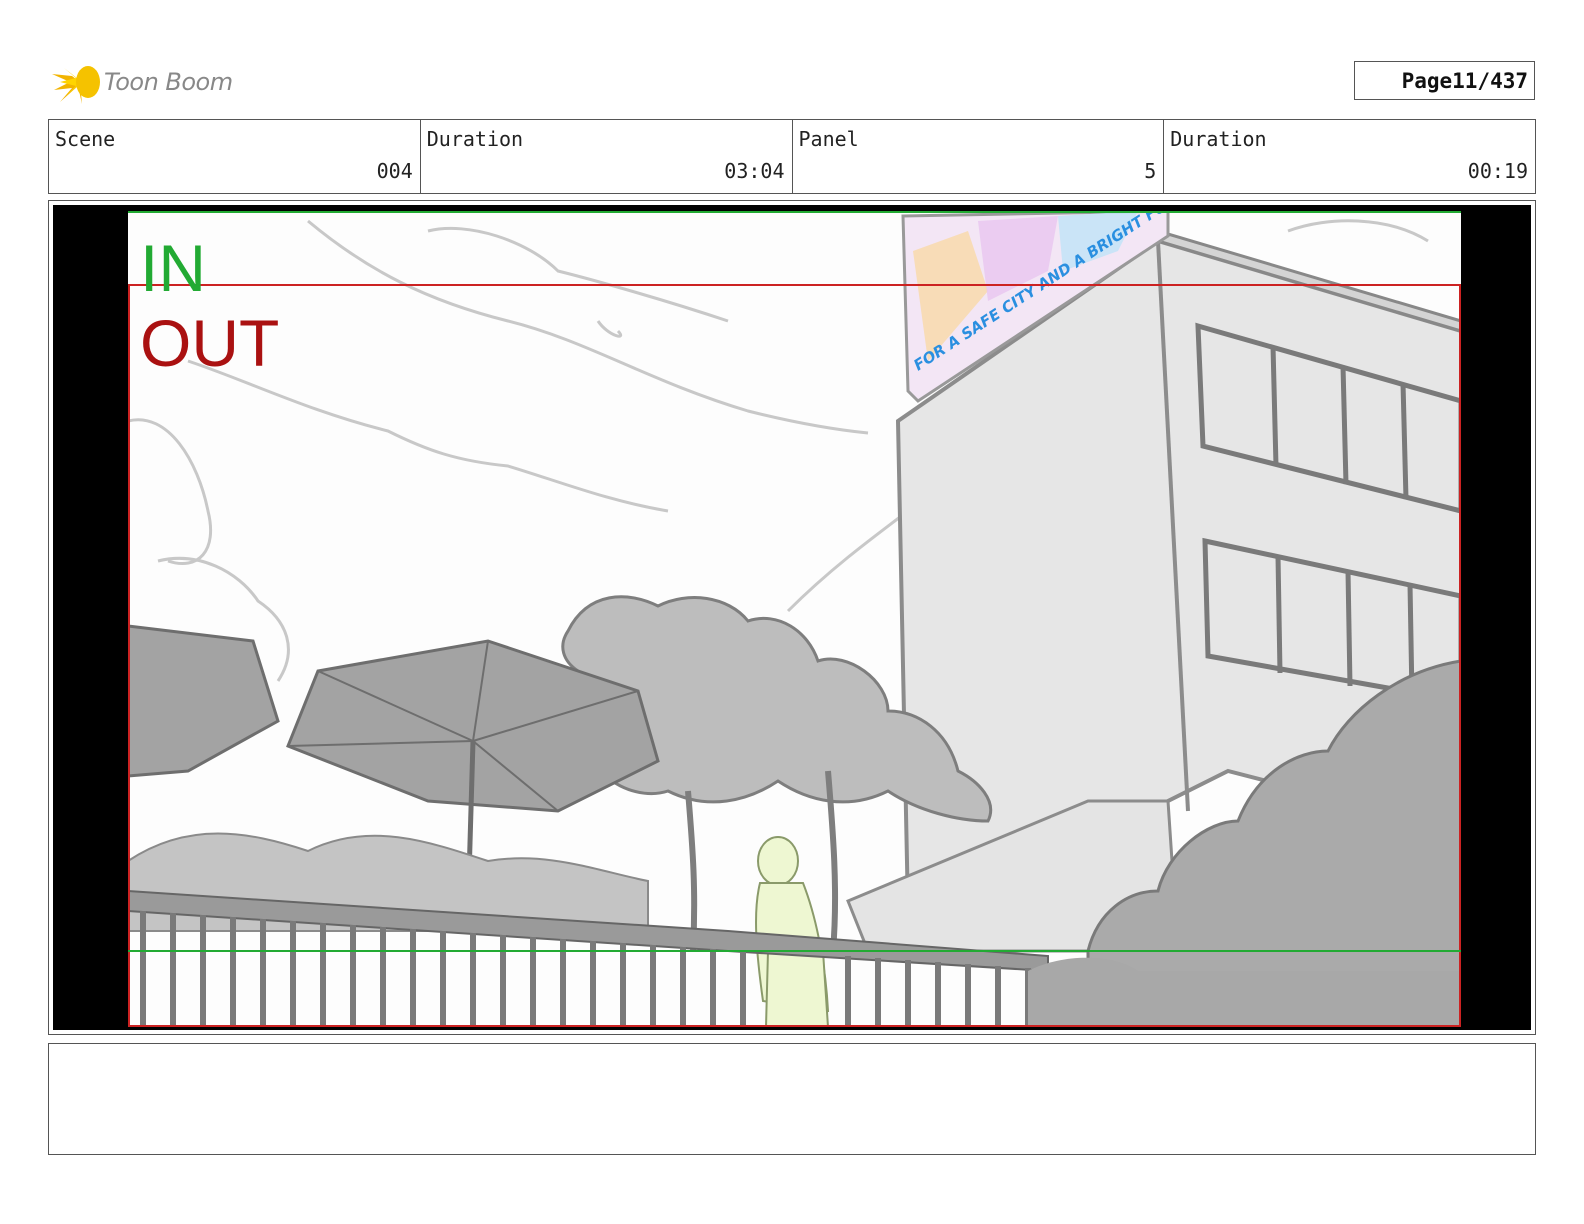  I want to click on toon-boom-logo: Toon Boom, so click(150, 82).